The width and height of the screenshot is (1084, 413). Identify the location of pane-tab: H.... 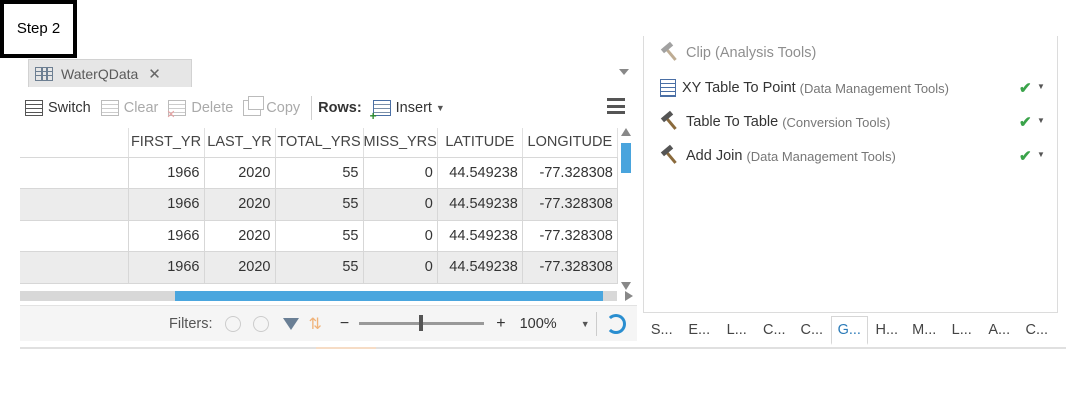
(887, 330).